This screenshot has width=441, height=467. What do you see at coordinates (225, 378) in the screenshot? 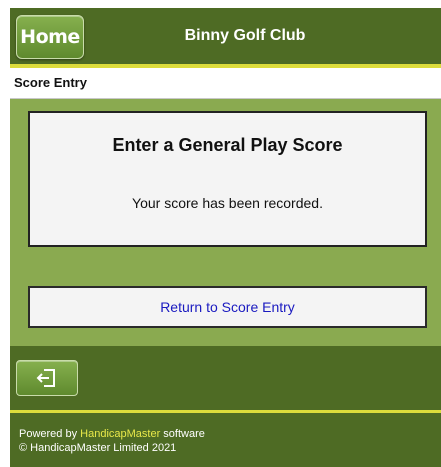
I see `footer-nav` at bounding box center [225, 378].